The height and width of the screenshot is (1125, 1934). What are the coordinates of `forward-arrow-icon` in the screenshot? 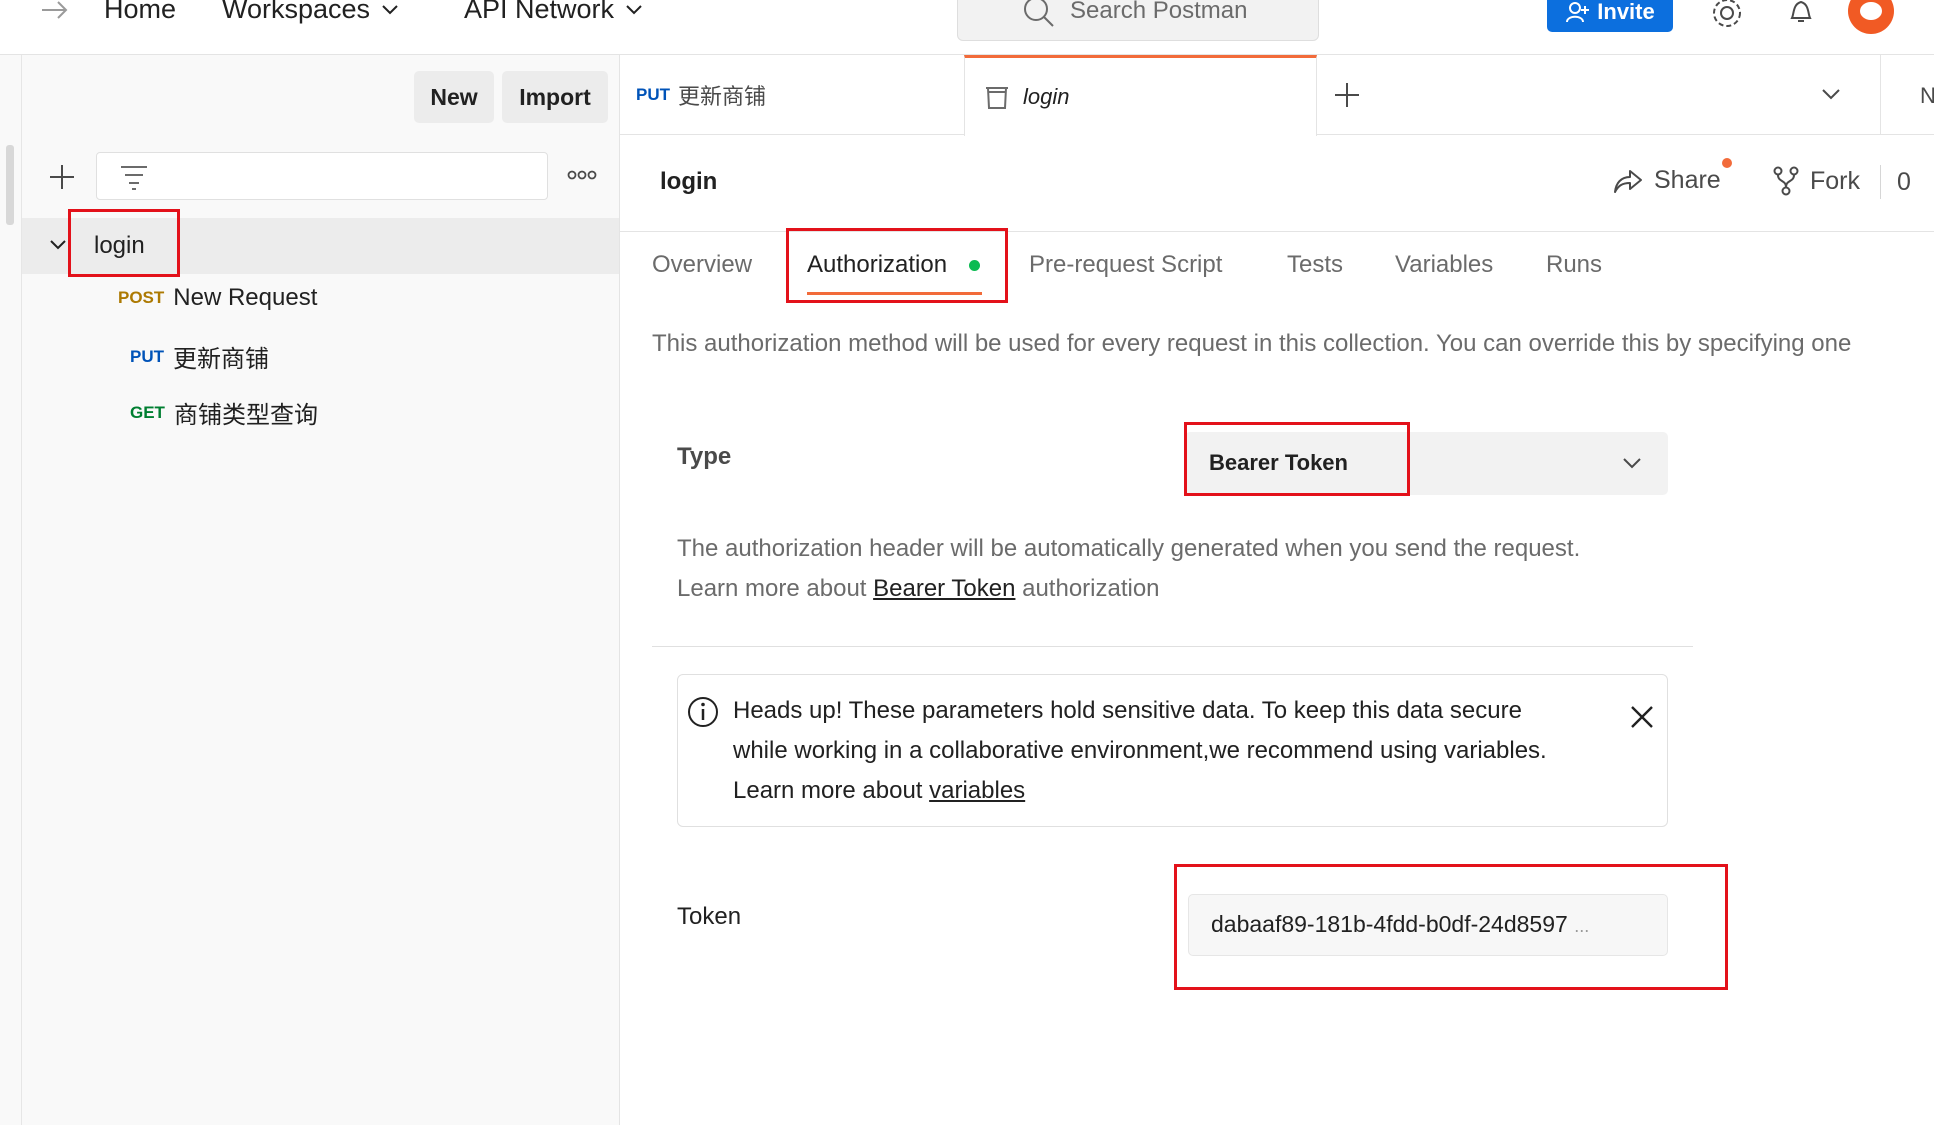 It's located at (55, 10).